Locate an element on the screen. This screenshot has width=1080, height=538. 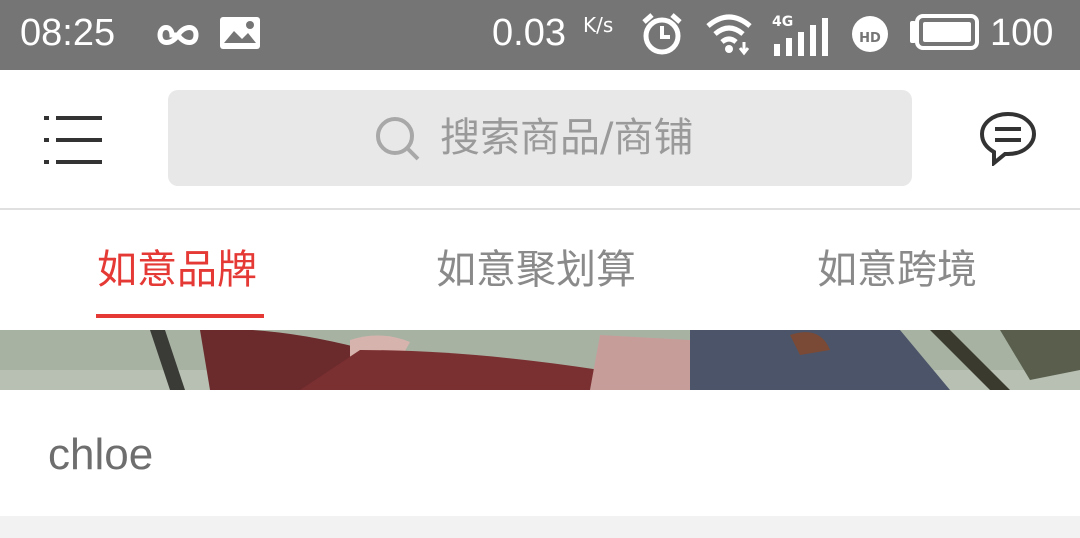
menu-icon is located at coordinates (73, 140).